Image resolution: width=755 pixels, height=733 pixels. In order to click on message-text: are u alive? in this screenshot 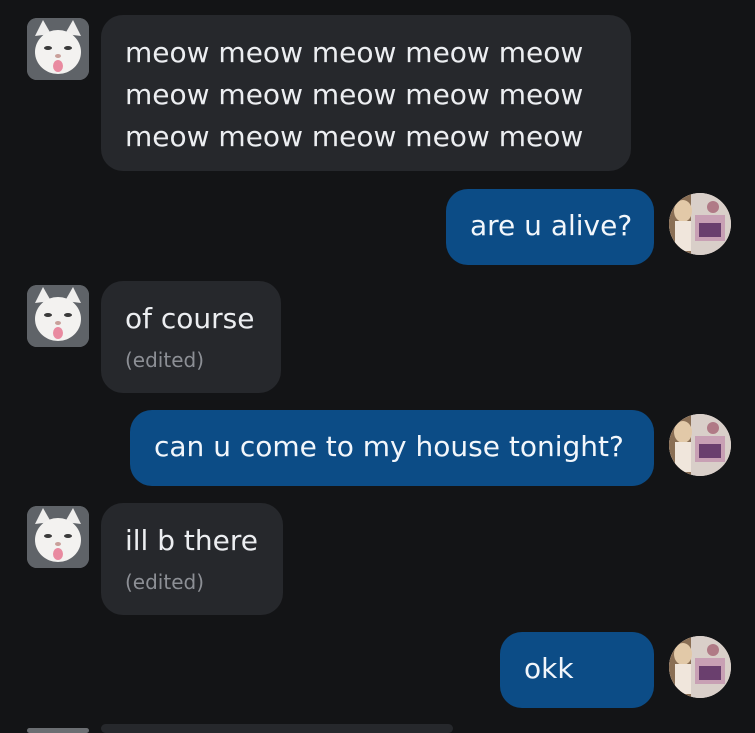, I will do `click(551, 225)`.